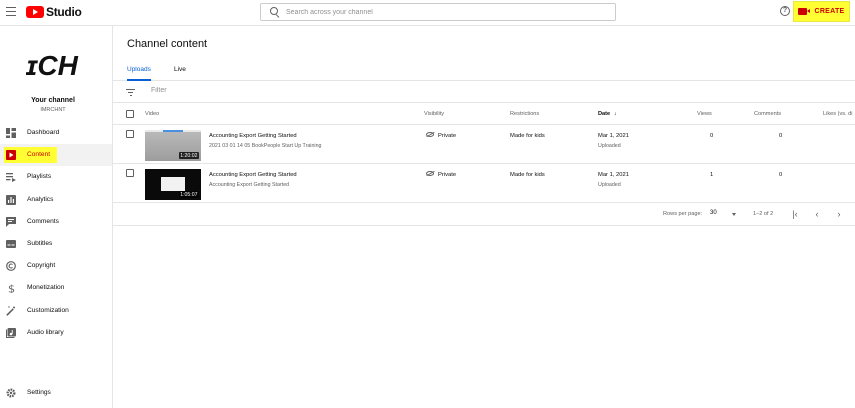  What do you see at coordinates (767, 114) in the screenshot?
I see `column-comments: Comments` at bounding box center [767, 114].